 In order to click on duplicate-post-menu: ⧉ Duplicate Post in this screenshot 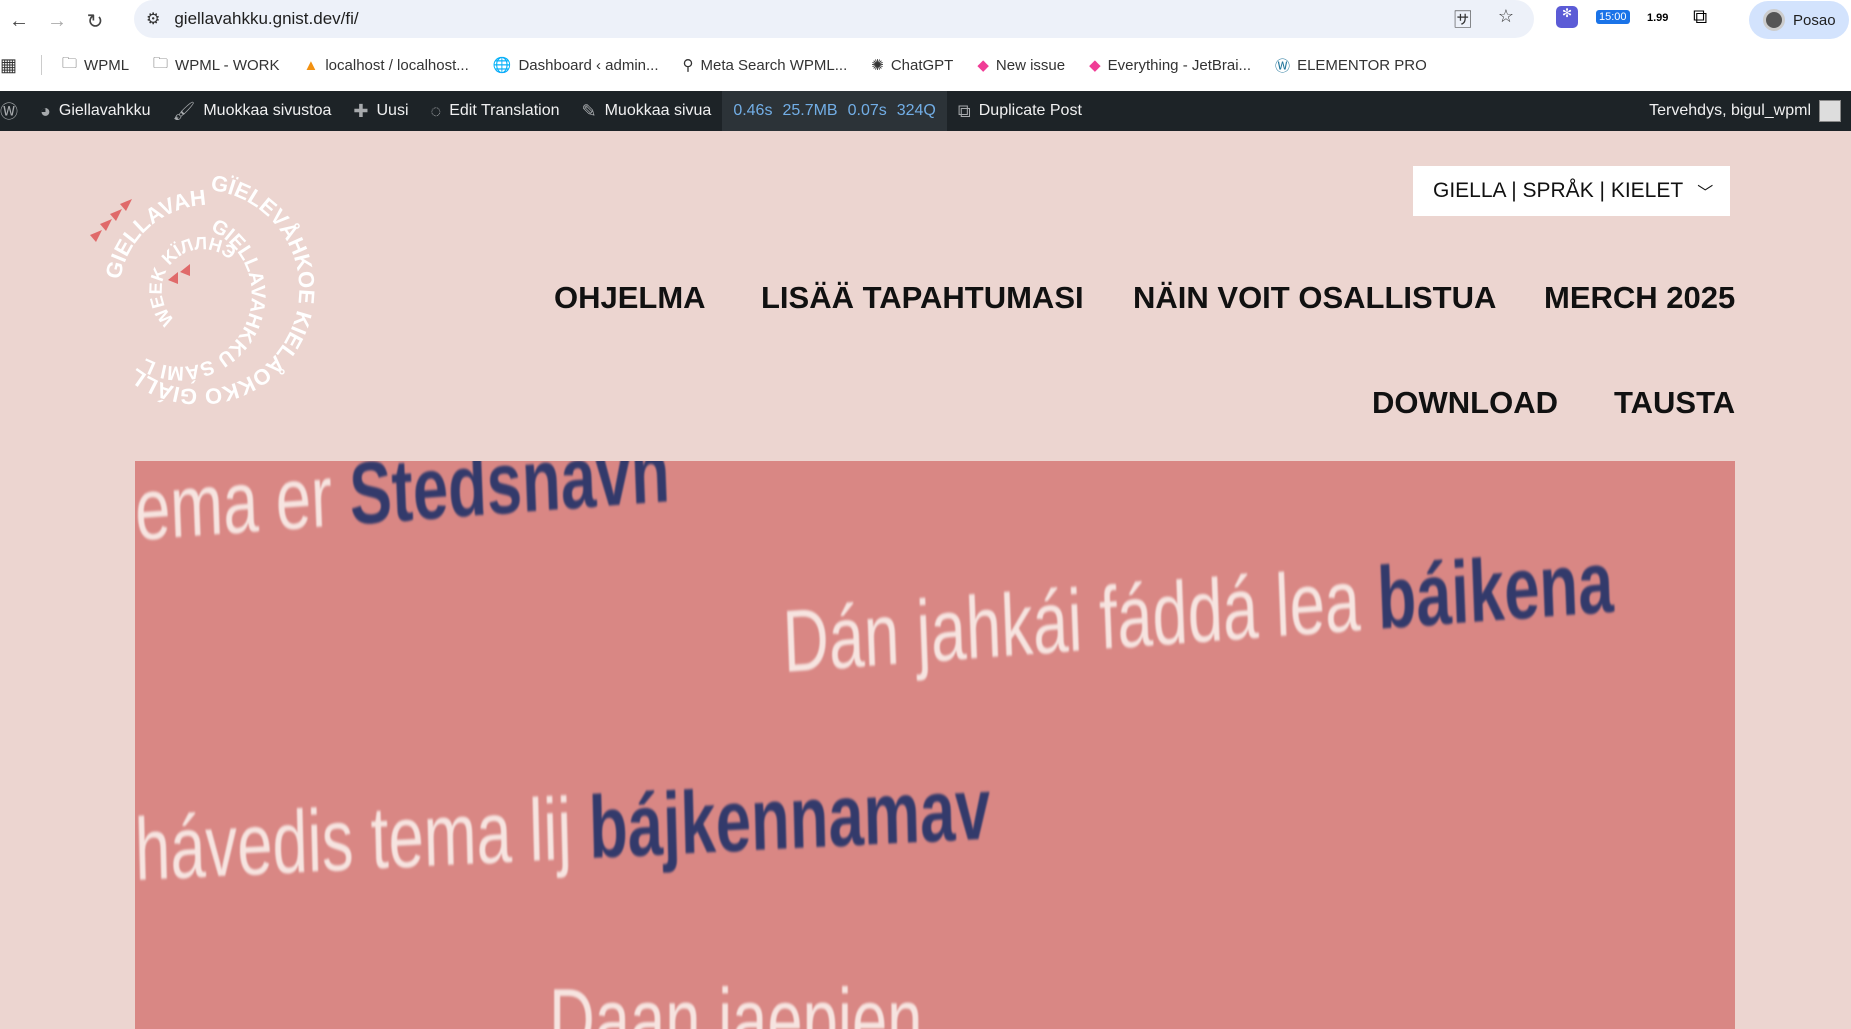, I will do `click(1020, 111)`.